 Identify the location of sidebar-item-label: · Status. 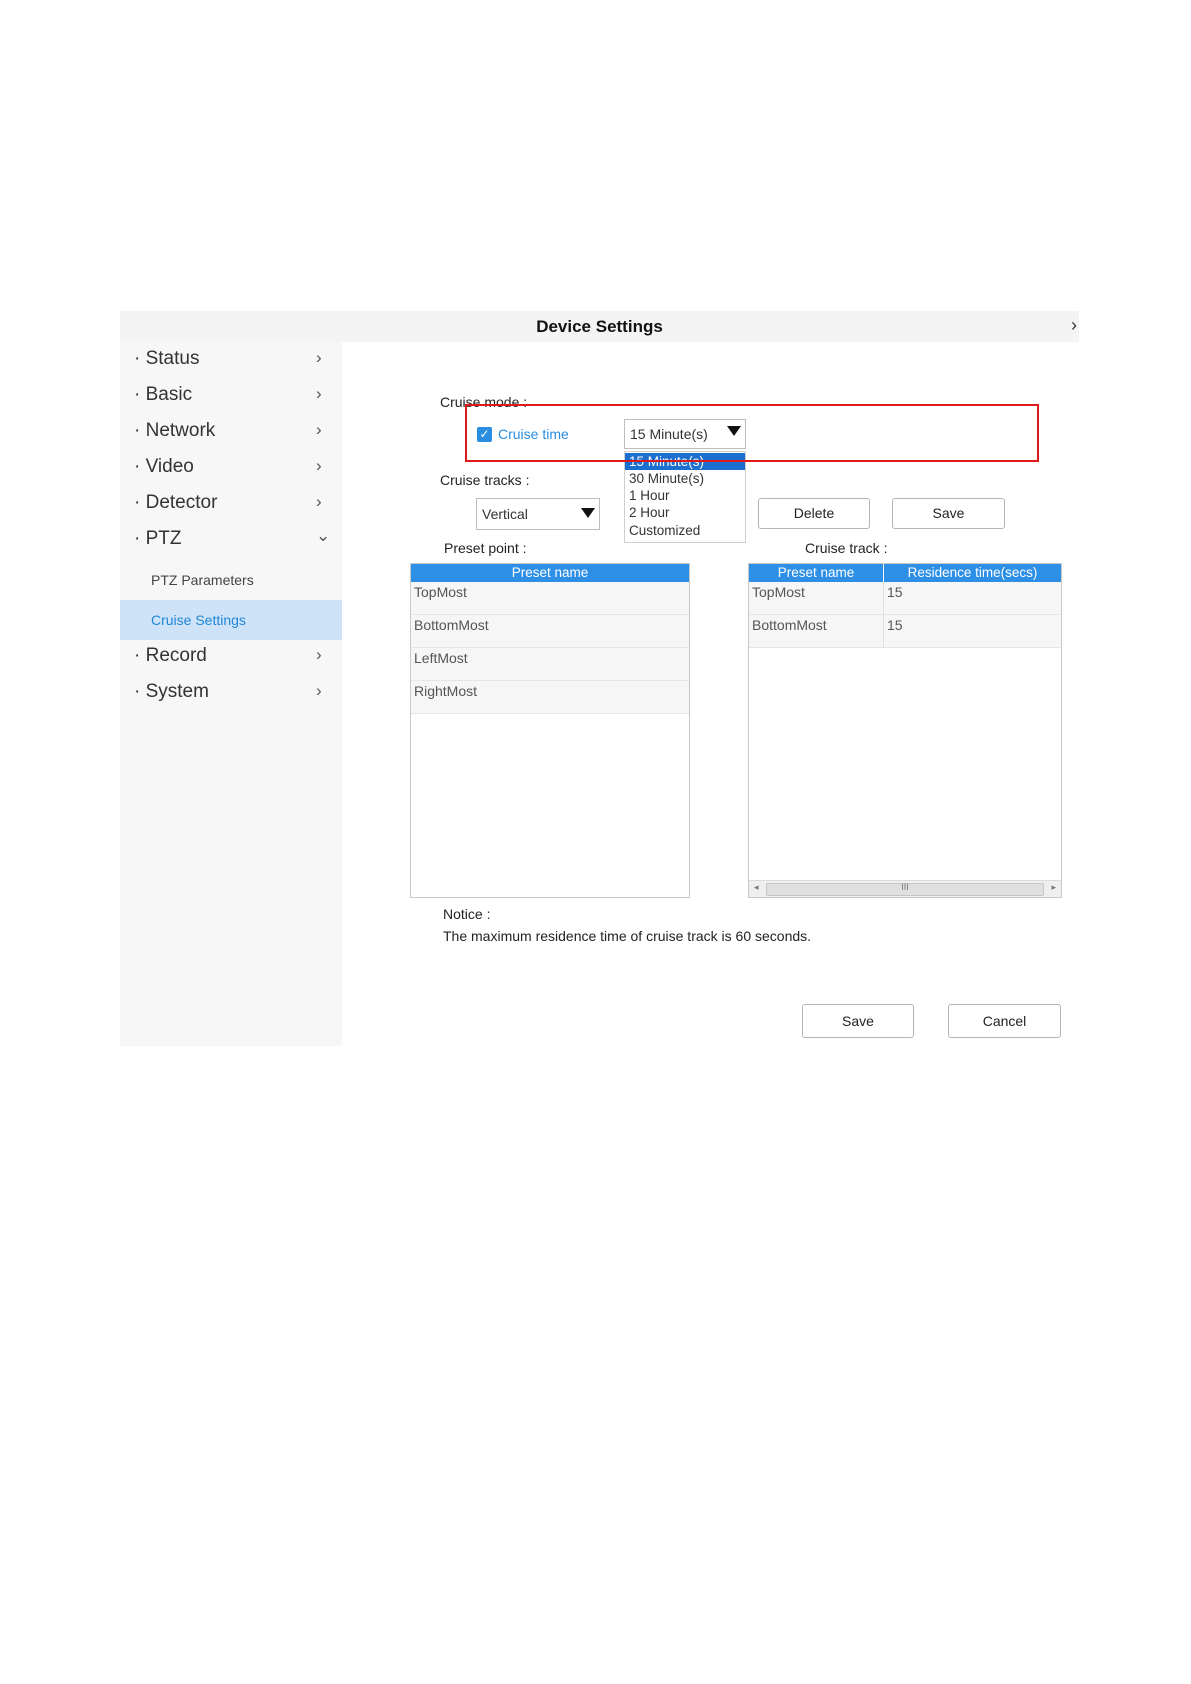
(167, 358).